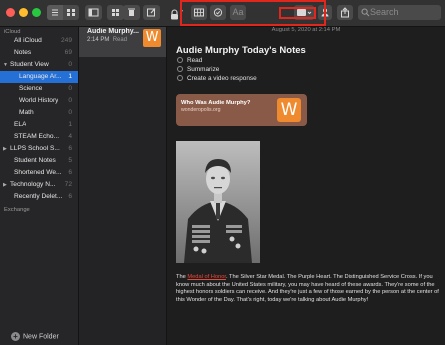 The height and width of the screenshot is (345, 445). I want to click on link-preview-card: Who Was Audie Murphy? wonderopolis.org W, so click(241, 110).